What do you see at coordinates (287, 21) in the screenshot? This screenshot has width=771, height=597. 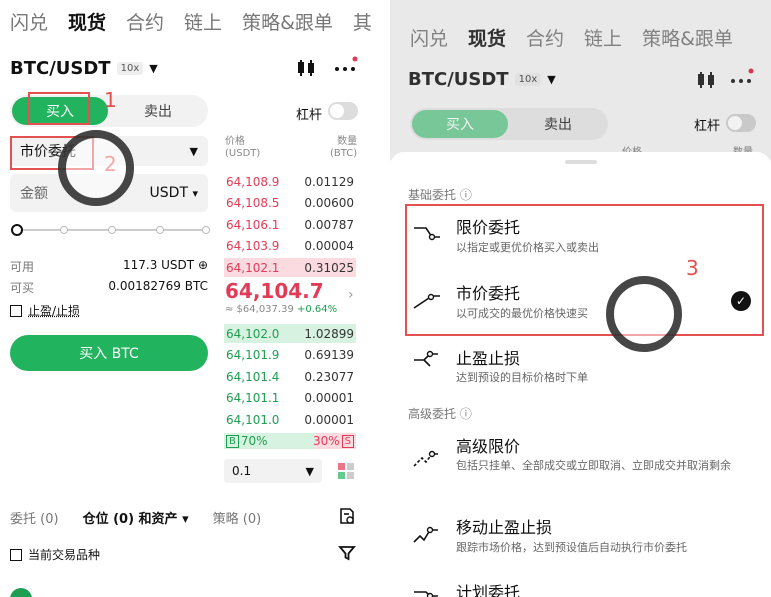 I see `tab-strategy: 策略&跟单` at bounding box center [287, 21].